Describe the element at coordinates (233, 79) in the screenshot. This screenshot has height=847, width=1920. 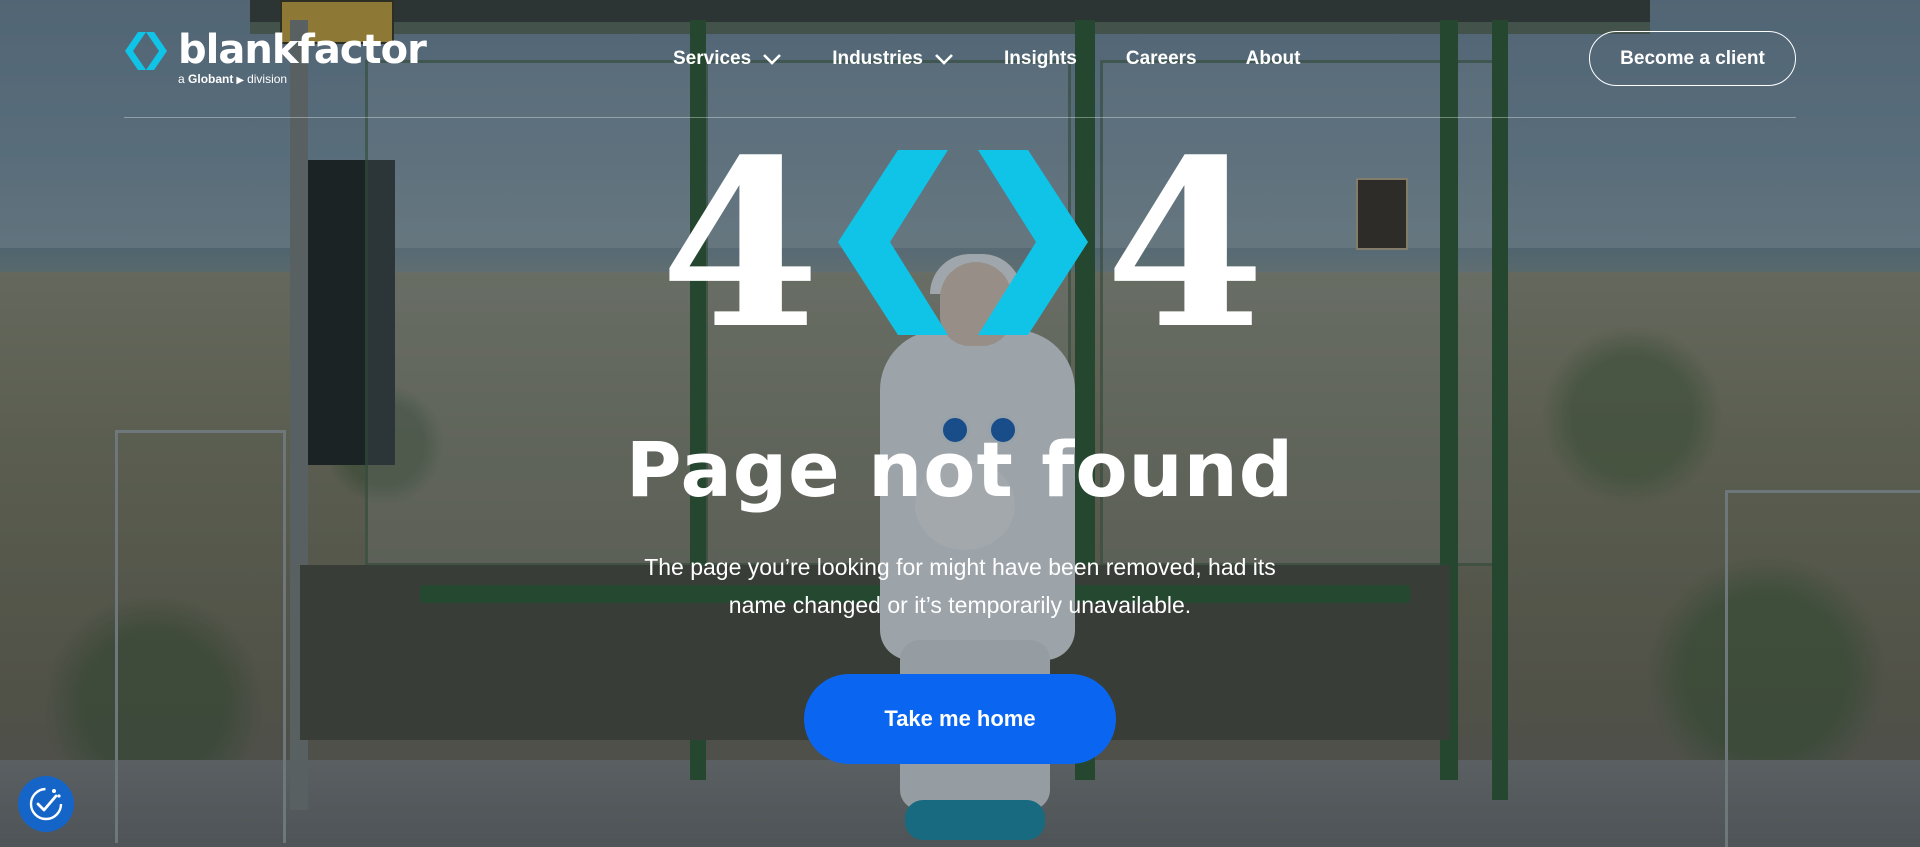
I see `brand-tagline: a Globant ▶ division` at that location.